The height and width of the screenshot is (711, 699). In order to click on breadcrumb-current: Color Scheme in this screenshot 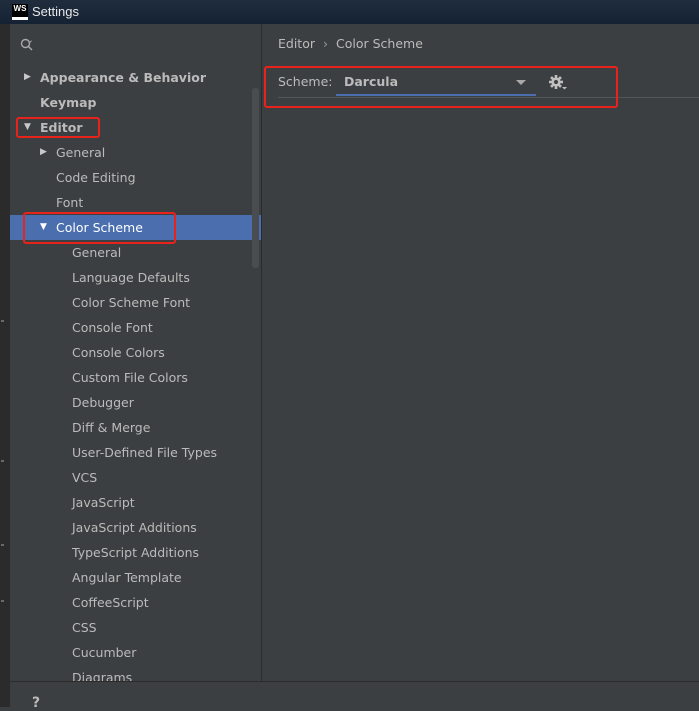, I will do `click(379, 43)`.